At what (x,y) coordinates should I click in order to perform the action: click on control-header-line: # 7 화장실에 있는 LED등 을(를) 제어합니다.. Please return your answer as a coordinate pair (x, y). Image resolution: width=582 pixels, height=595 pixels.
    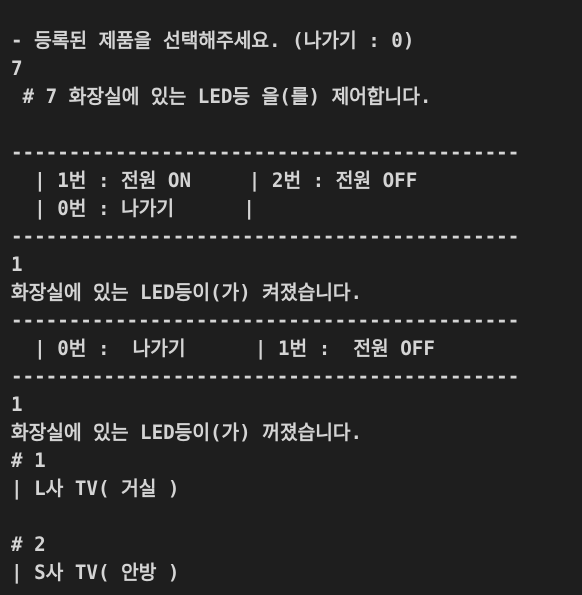
    Looking at the image, I should click on (221, 96).